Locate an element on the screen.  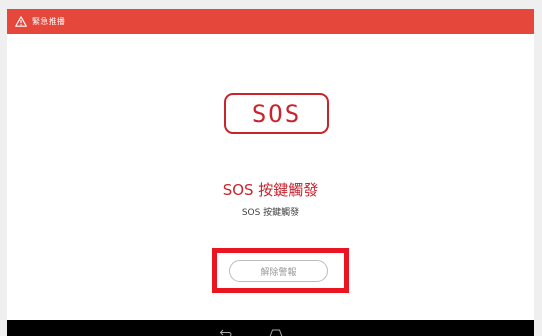
sos-logo-text: SOS is located at coordinates (276, 113).